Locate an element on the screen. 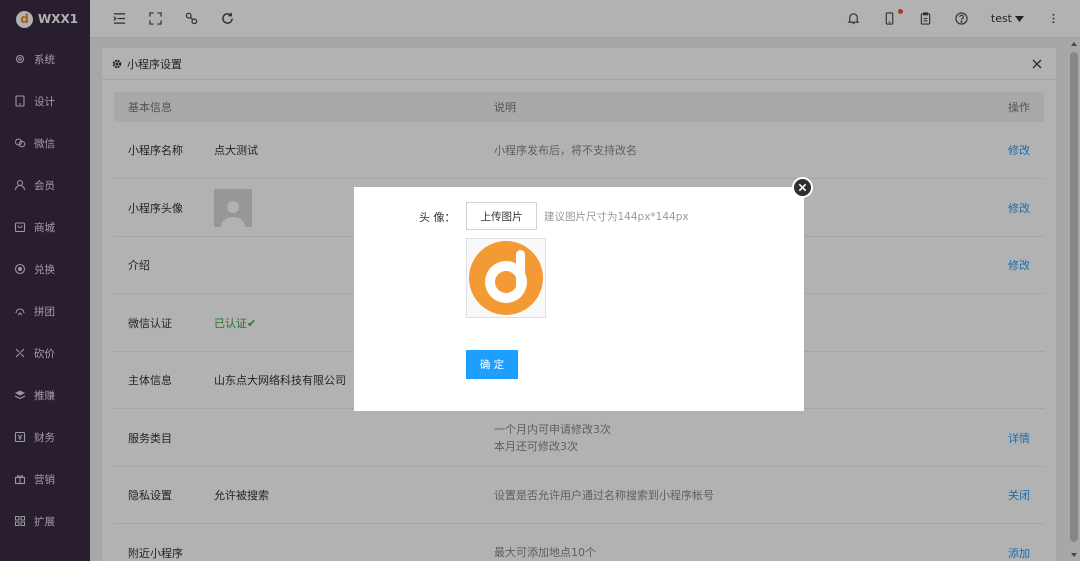 The width and height of the screenshot is (1080, 561). brand-logo-icon is located at coordinates (506, 278).